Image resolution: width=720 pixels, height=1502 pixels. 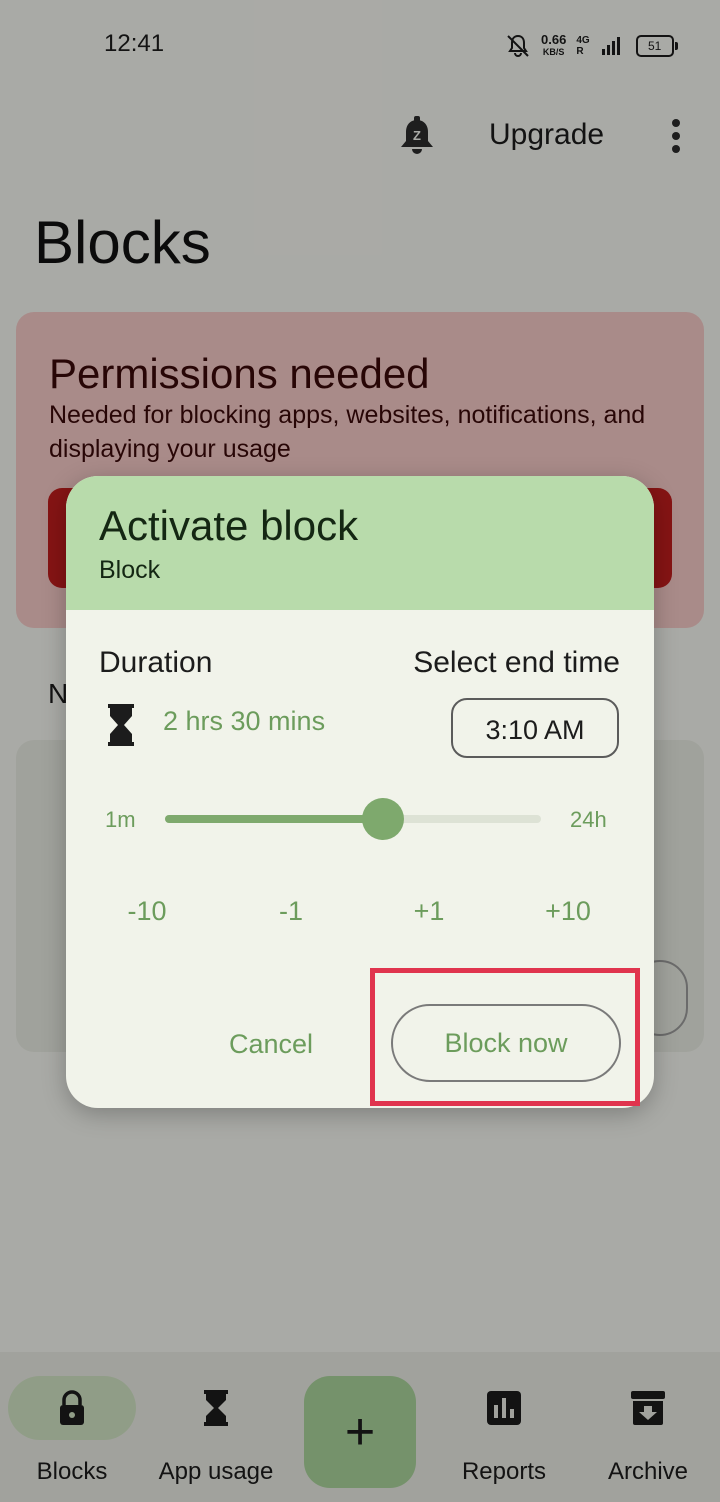 I want to click on slider-min-label: 1m, so click(x=120, y=819).